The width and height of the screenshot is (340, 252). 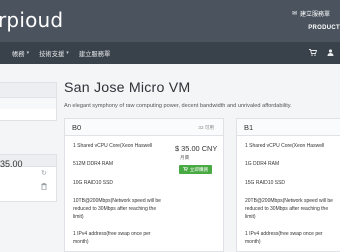 I want to click on plan-price: $ 35.00 CNY, so click(x=196, y=148).